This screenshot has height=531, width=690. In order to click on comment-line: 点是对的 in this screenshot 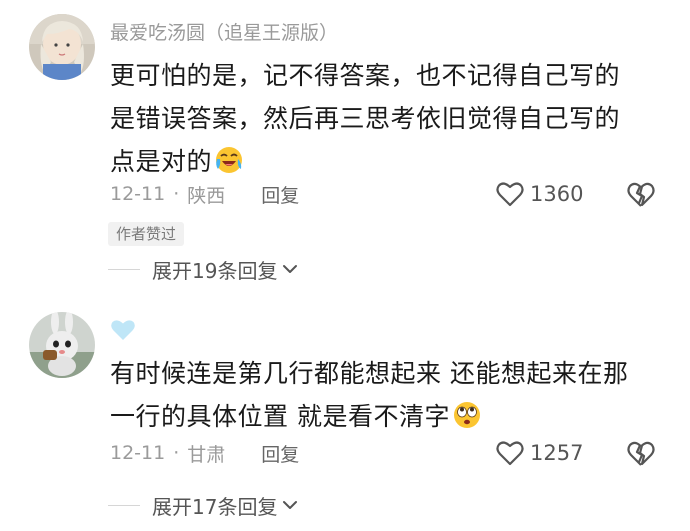, I will do `click(161, 161)`.